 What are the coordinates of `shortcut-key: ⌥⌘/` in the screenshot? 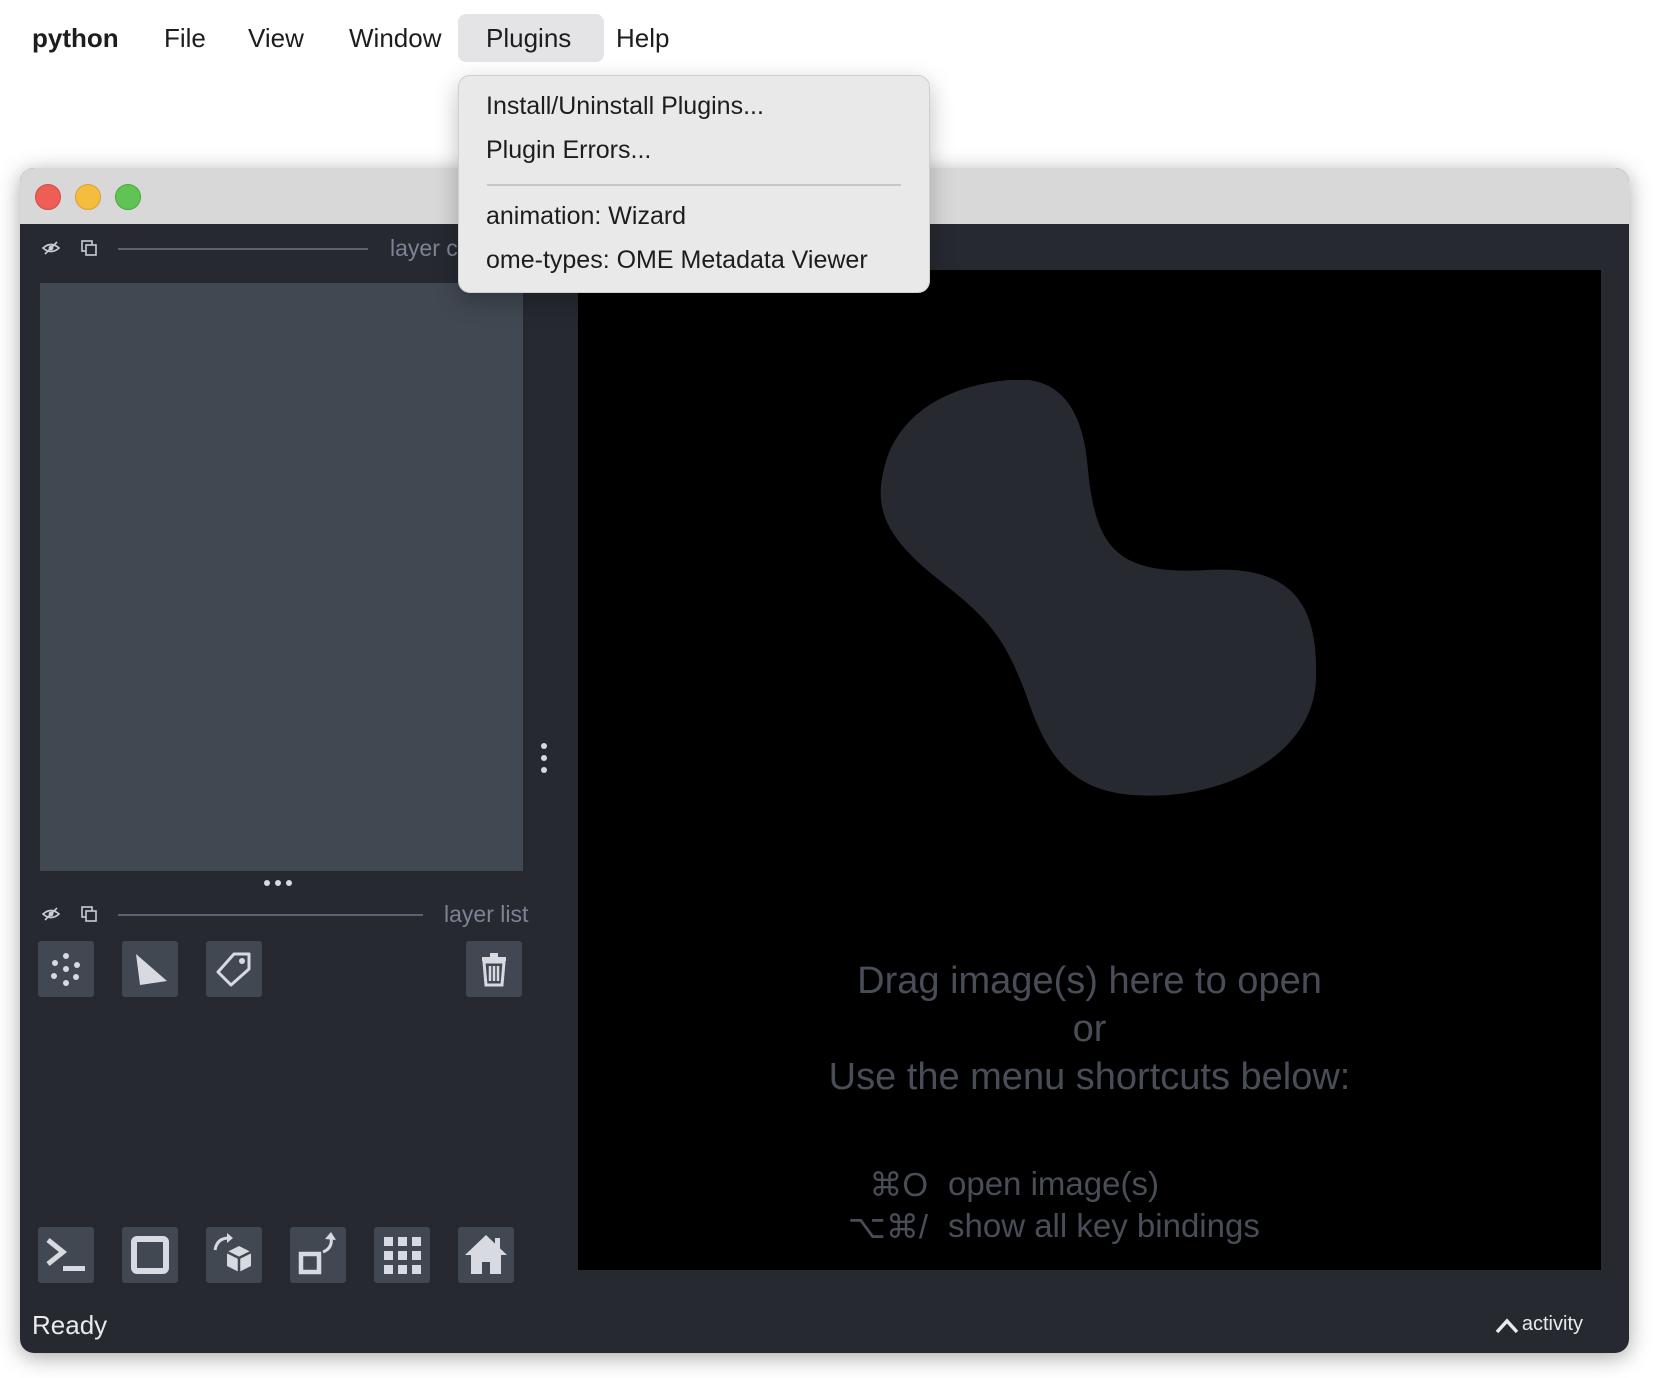 It's located at (887, 1226).